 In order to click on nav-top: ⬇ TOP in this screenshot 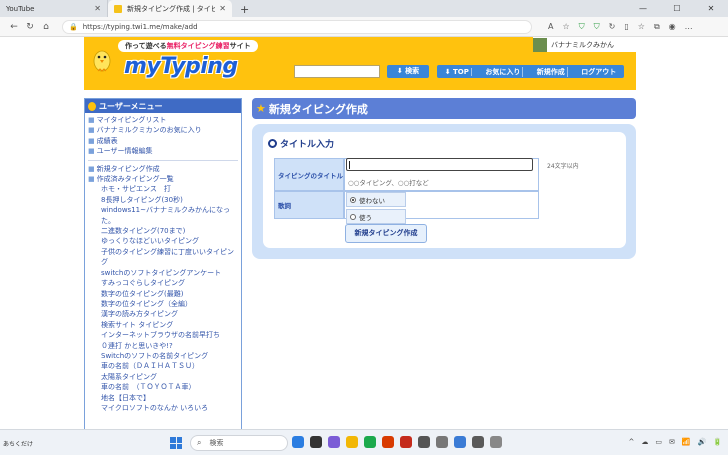, I will do `click(457, 71)`.